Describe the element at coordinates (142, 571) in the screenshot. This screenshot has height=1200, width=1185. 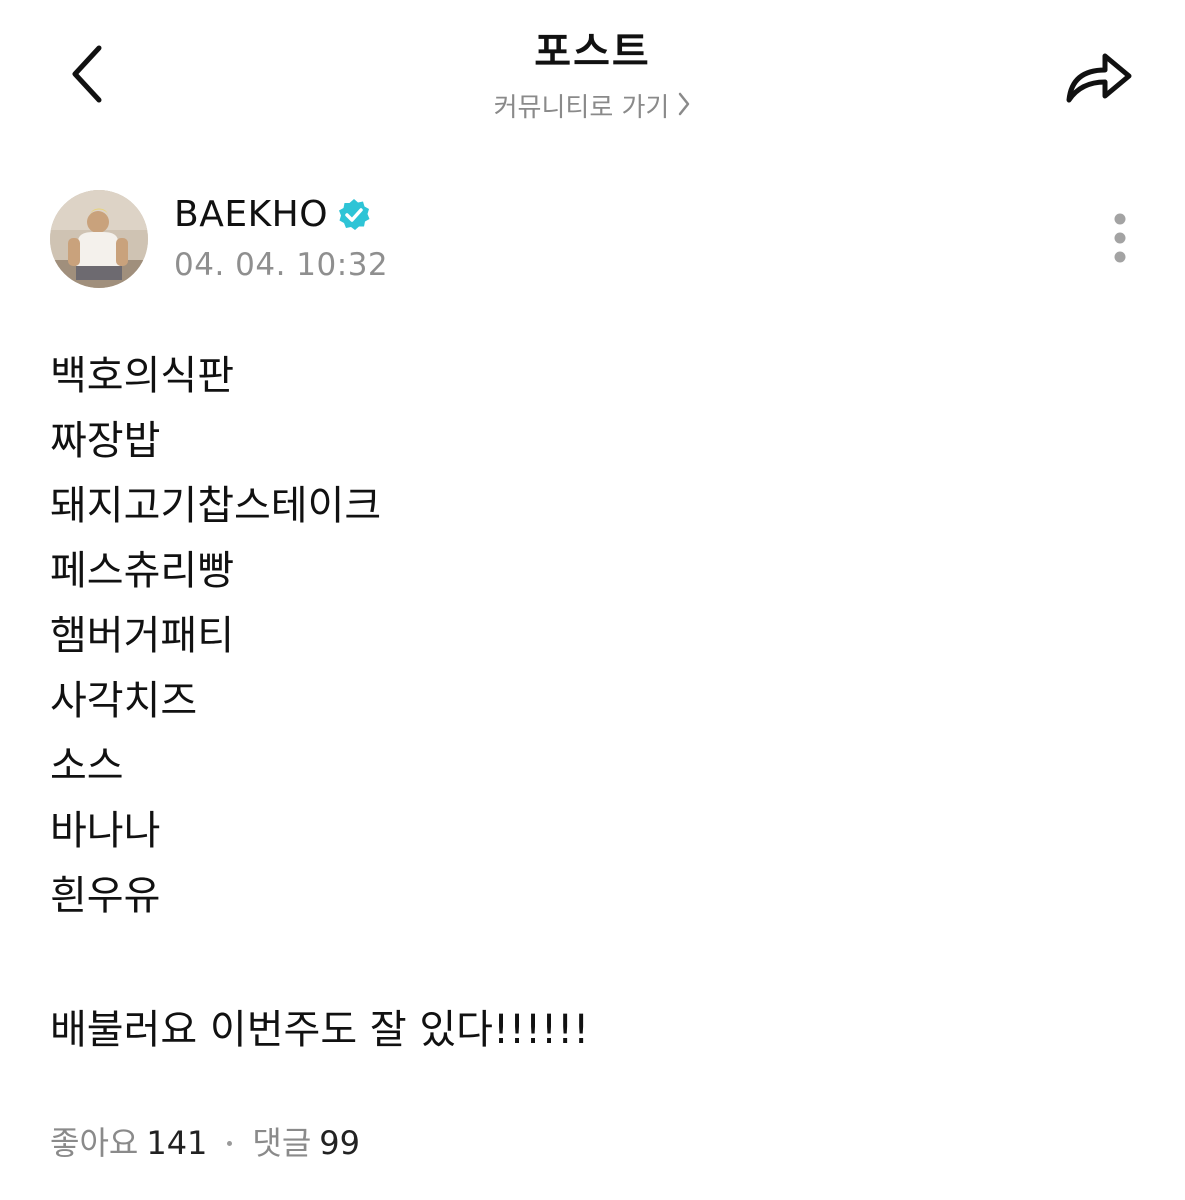
I see `post-line: 페스츄리빵` at that location.